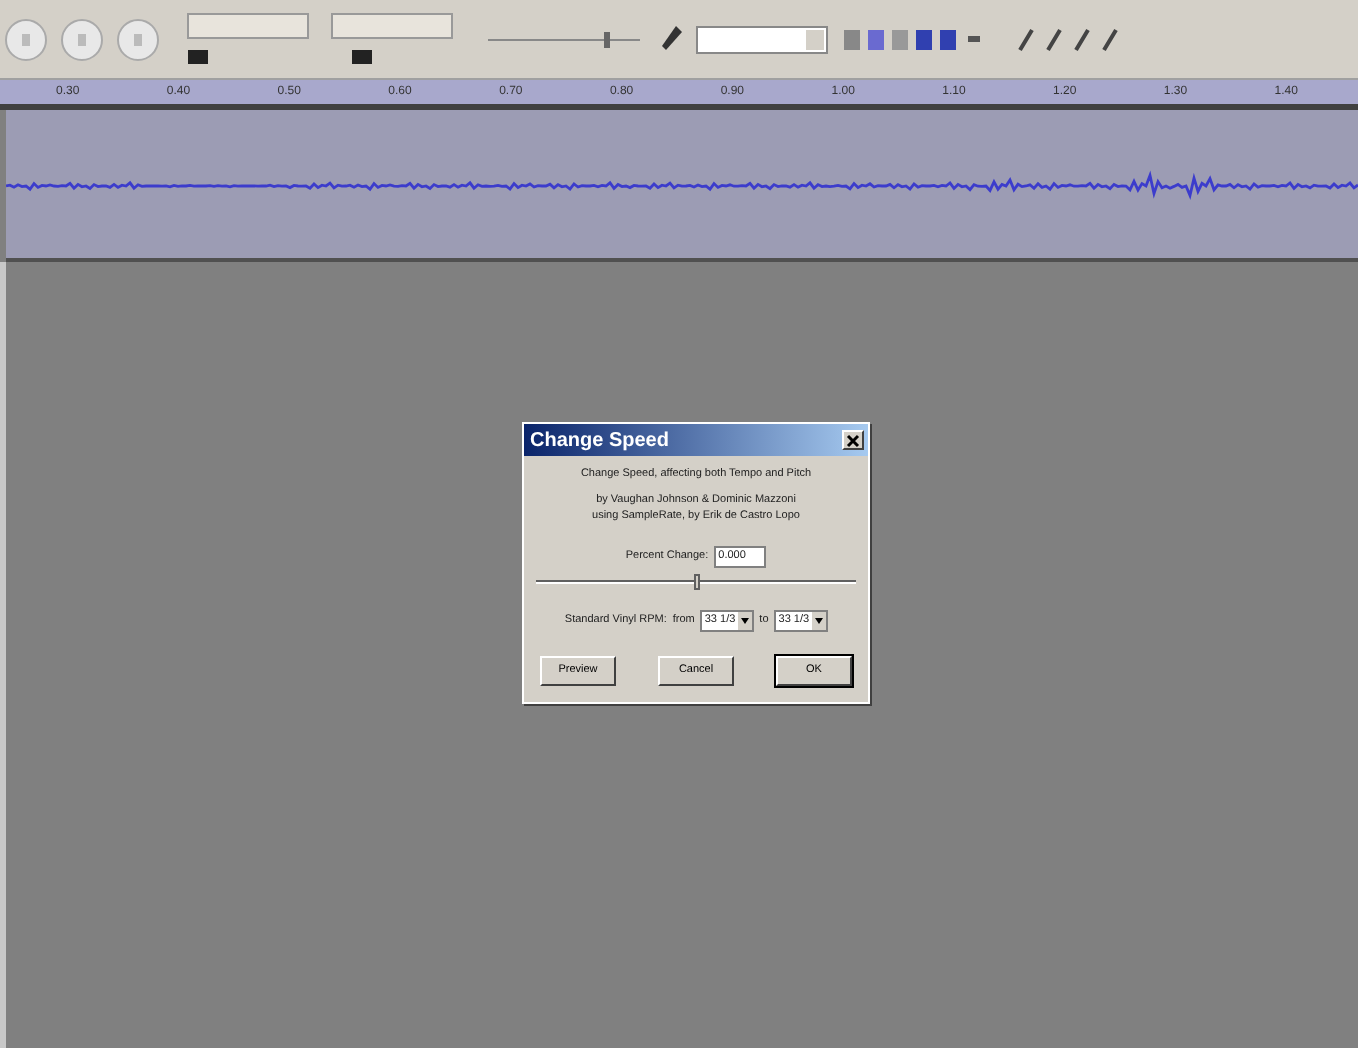 The height and width of the screenshot is (1048, 1358). I want to click on slider-thumb, so click(697, 581).